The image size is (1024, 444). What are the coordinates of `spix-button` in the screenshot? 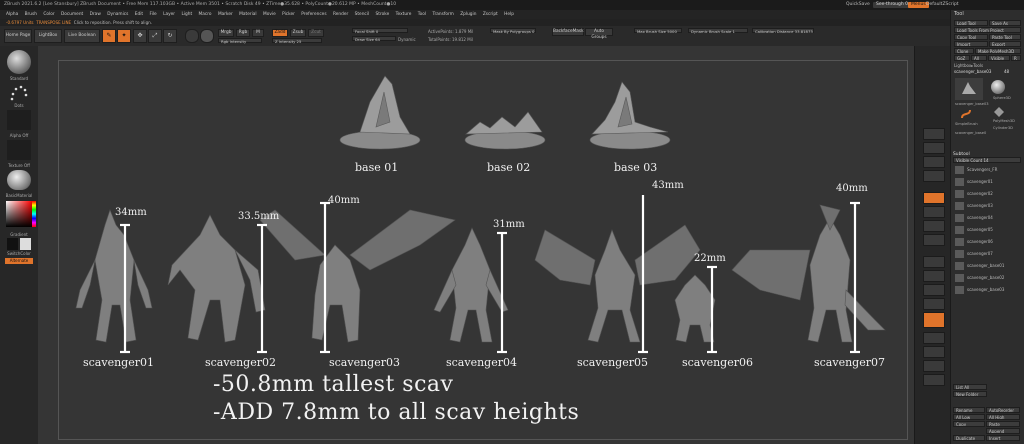 It's located at (934, 148).